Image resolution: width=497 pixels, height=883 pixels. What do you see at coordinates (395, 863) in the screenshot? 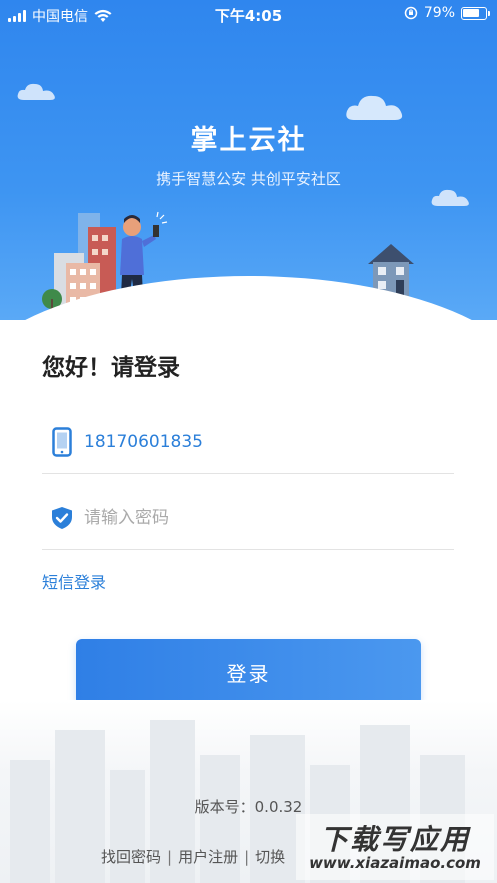
I see `watermark-url: www.xiazaimao.com` at bounding box center [395, 863].